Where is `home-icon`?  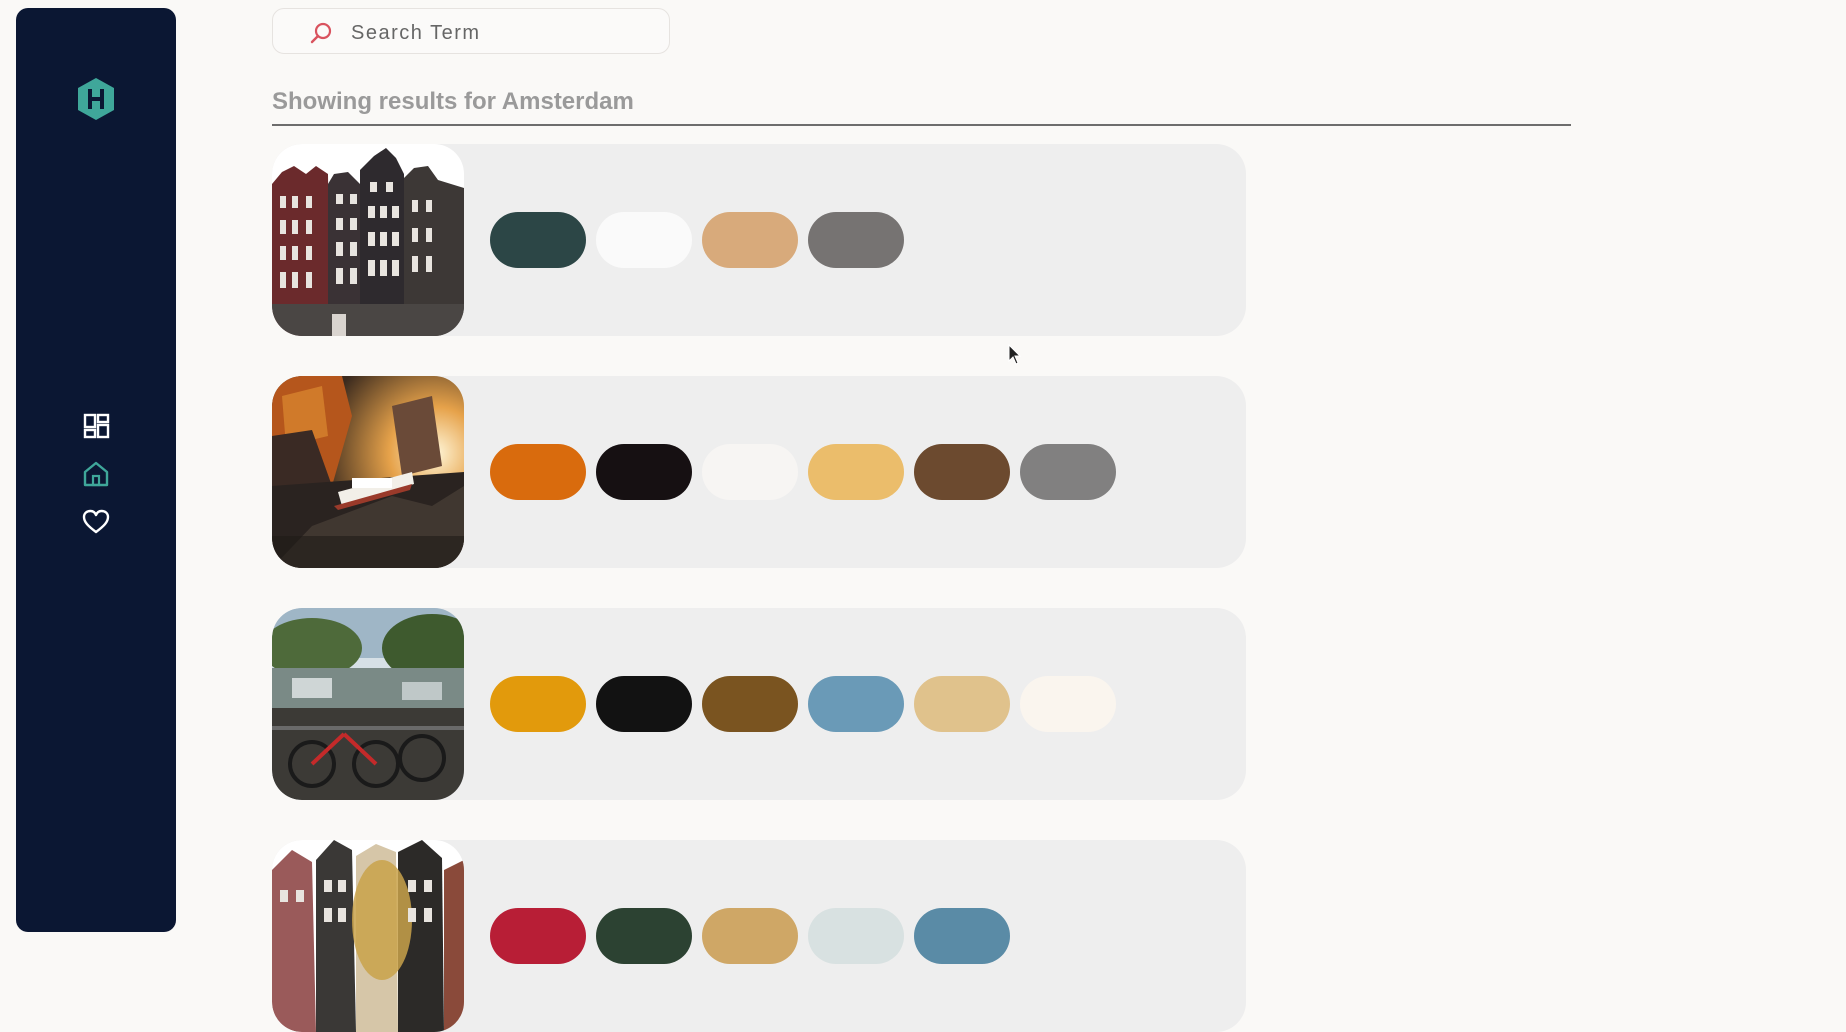
home-icon is located at coordinates (96, 474).